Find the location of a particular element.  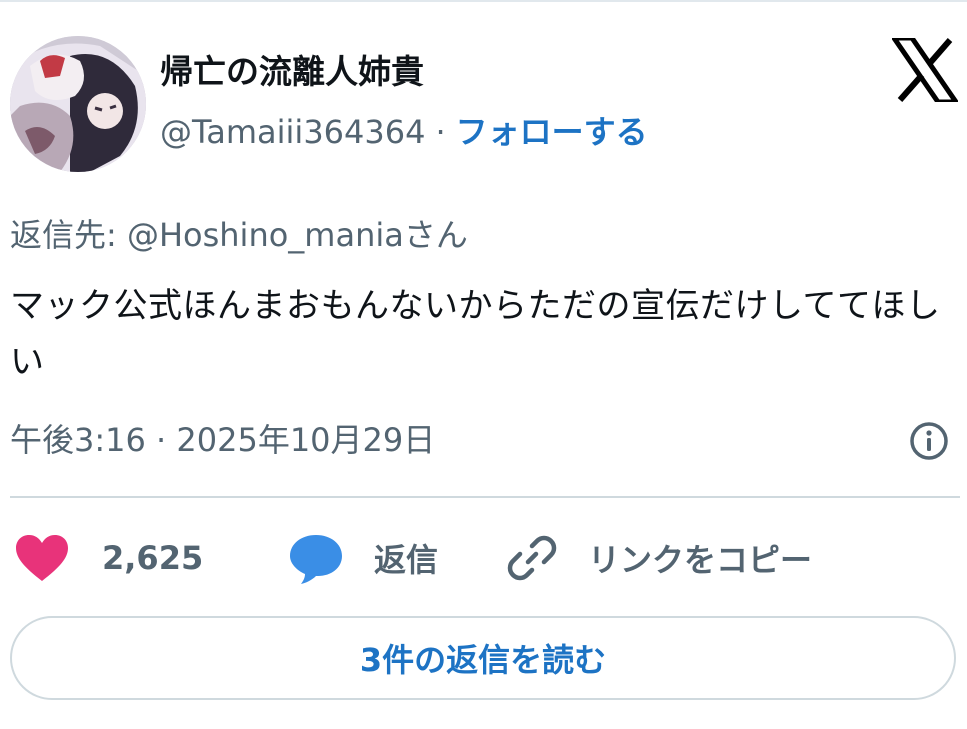

speech-bubble-icon is located at coordinates (316, 559).